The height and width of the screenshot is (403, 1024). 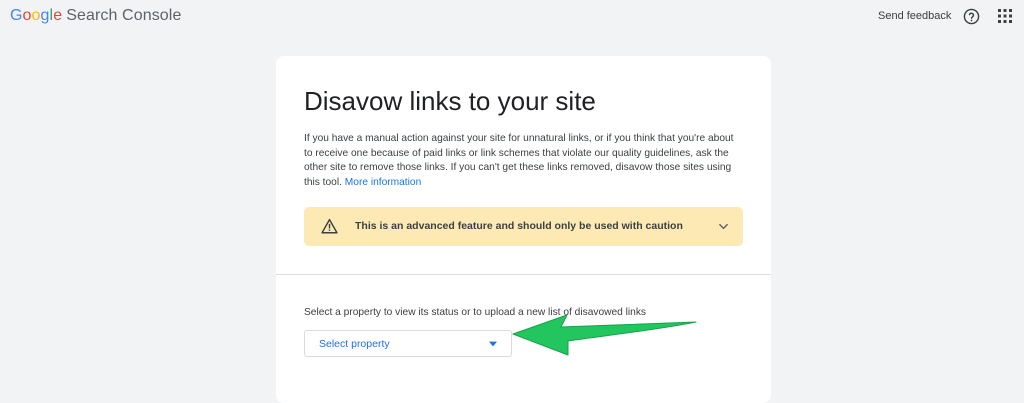 I want to click on logo-letter-o2: o, so click(x=36, y=15).